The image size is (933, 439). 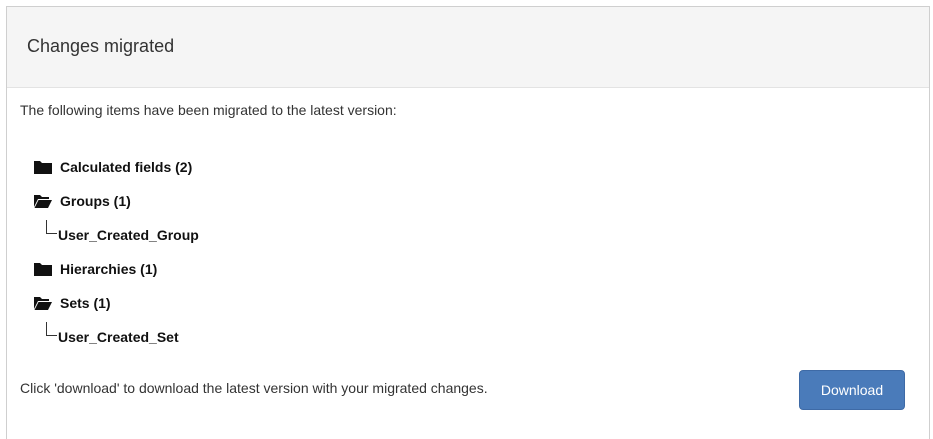 What do you see at coordinates (109, 269) in the screenshot?
I see `tree-item-label: Hierarchies (1)` at bounding box center [109, 269].